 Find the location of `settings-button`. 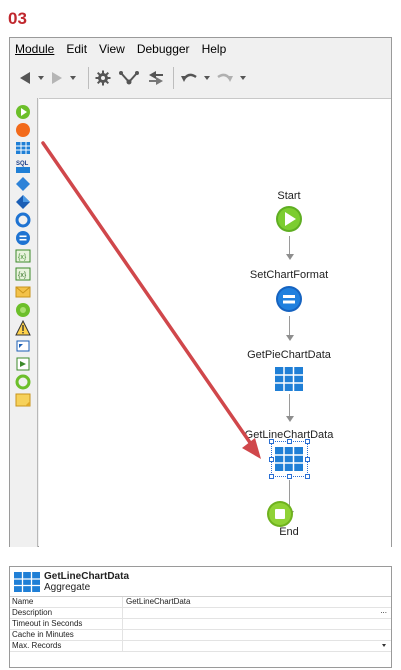

settings-button is located at coordinates (103, 78).